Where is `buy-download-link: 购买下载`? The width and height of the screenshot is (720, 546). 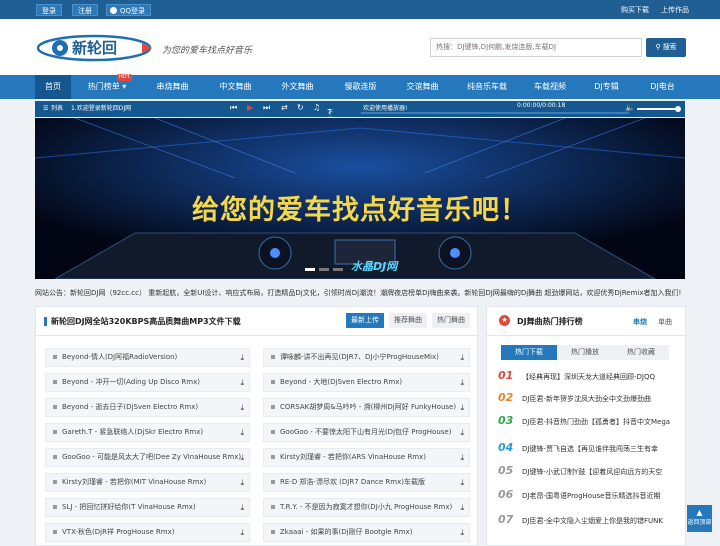 buy-download-link: 购买下载 is located at coordinates (635, 10).